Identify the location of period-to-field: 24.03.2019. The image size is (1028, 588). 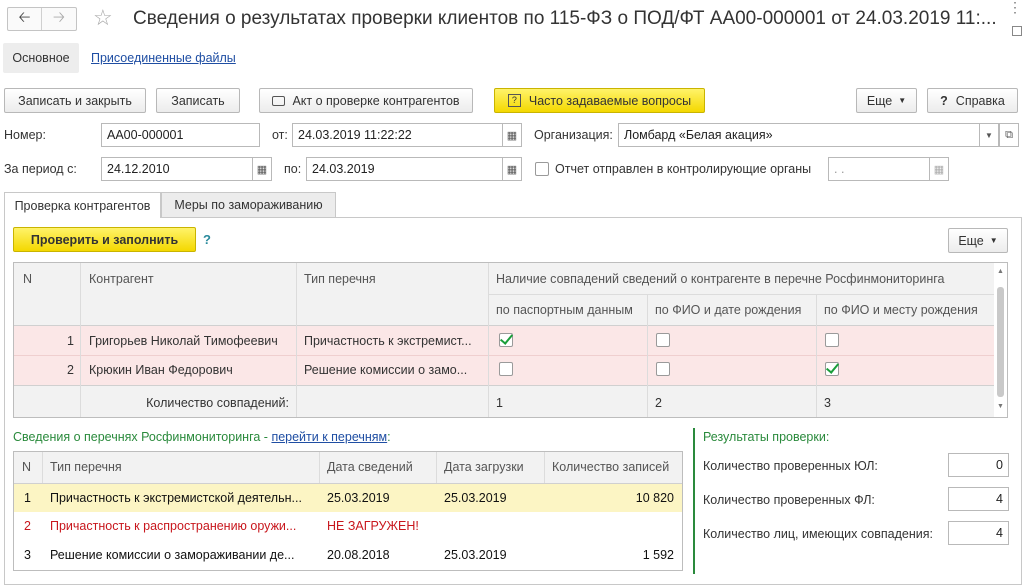
(404, 169).